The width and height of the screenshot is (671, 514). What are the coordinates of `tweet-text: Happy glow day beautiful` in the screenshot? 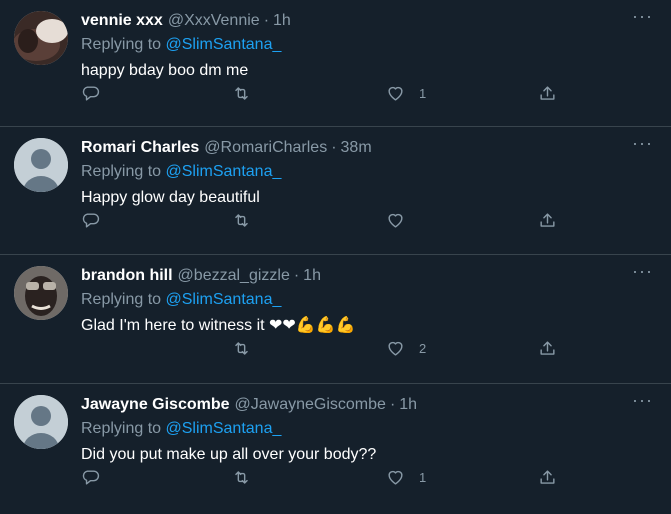 It's located at (170, 197).